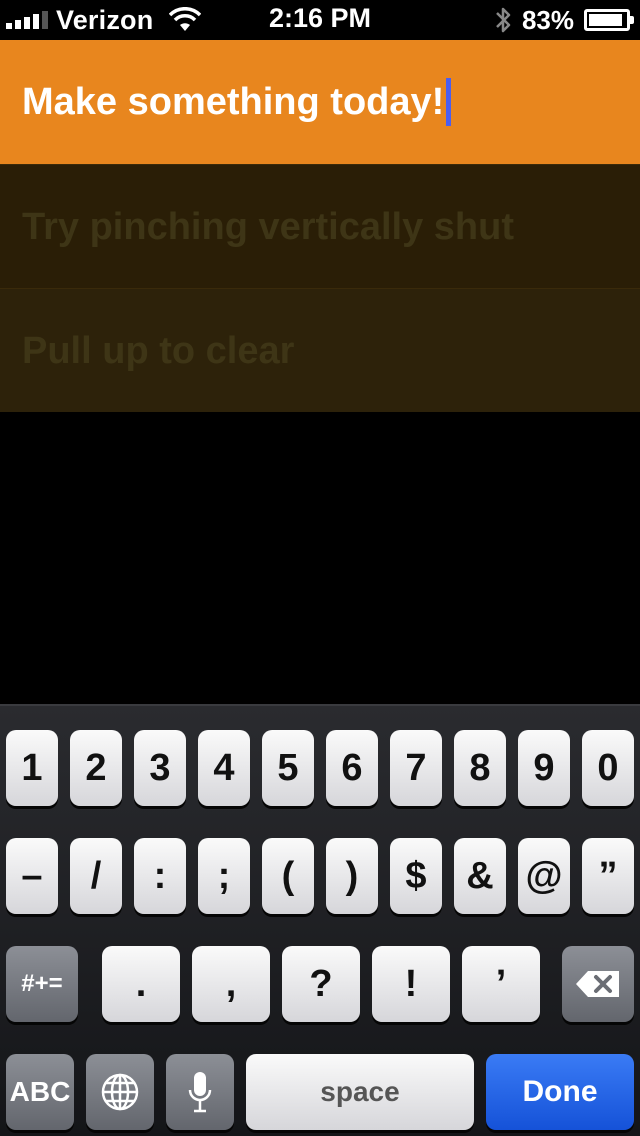 The image size is (640, 1136). I want to click on list-item-label: Try pinching vertically shut, so click(268, 226).